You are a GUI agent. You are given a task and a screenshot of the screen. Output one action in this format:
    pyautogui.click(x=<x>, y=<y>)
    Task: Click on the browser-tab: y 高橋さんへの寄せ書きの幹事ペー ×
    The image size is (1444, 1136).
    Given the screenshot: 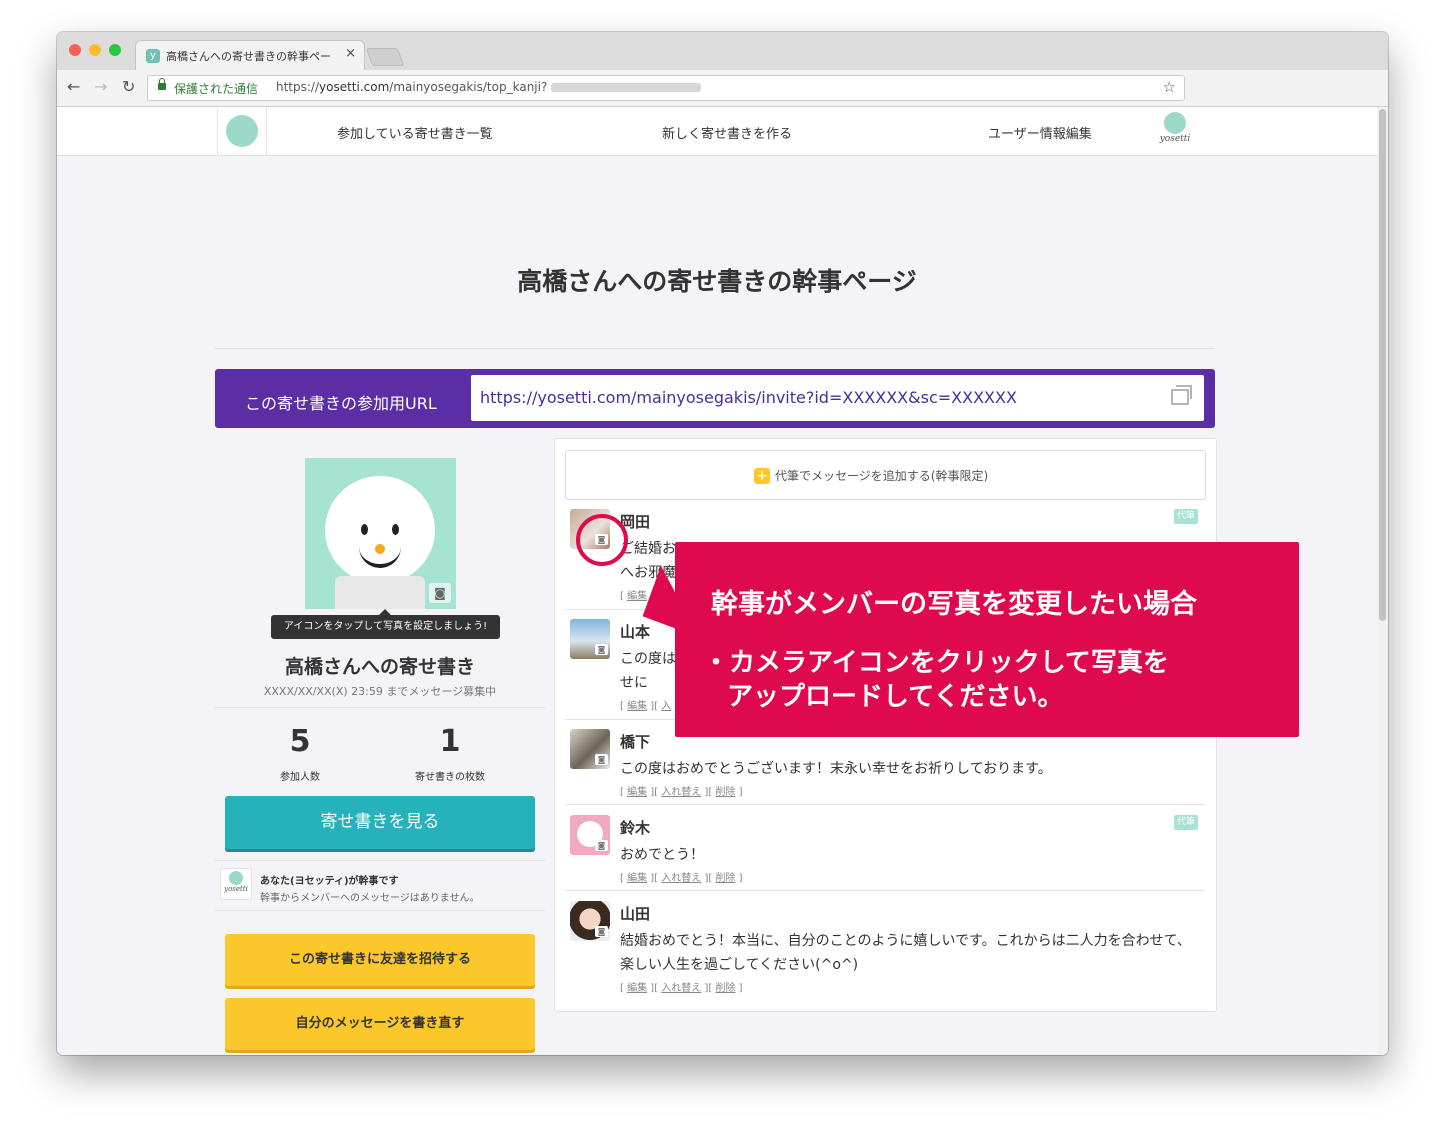 What is the action you would take?
    pyautogui.click(x=250, y=55)
    